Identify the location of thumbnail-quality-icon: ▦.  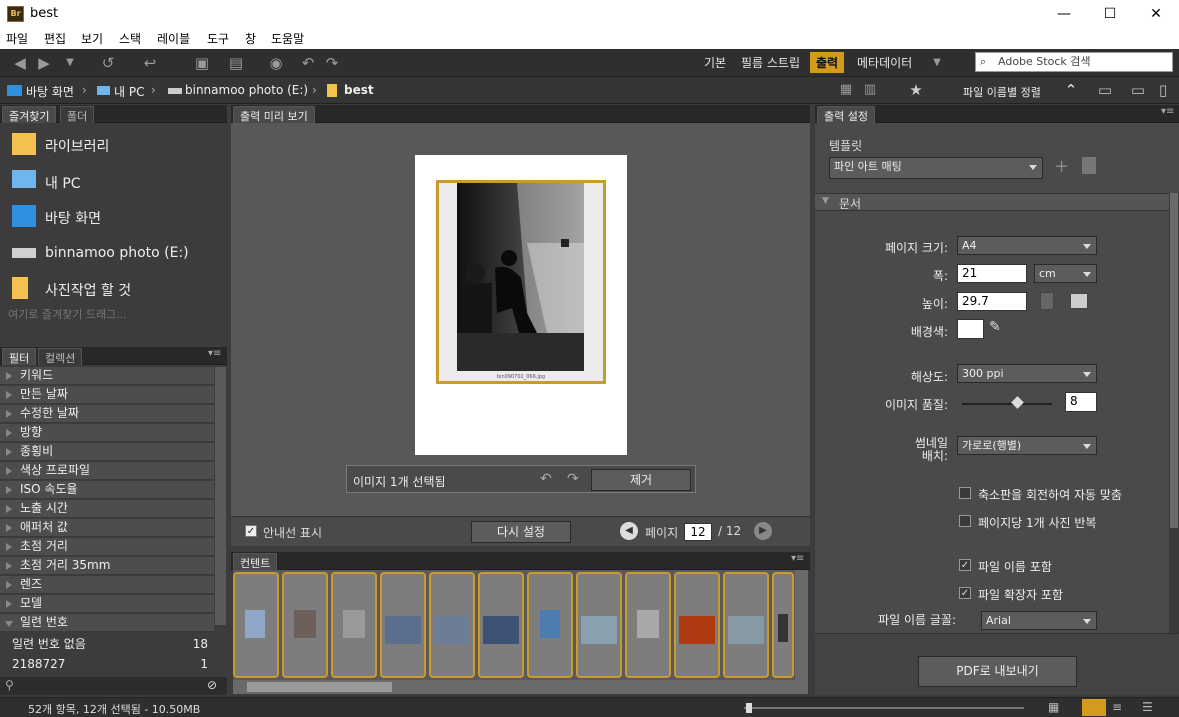
(846, 90).